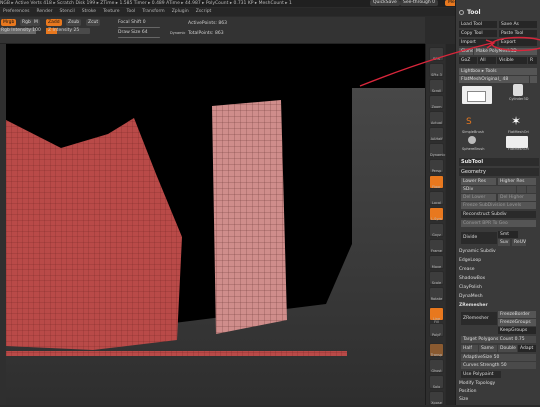 This screenshot has height=407, width=540. I want to click on dynamic-subdiv-label: Dynamic Subdiv, so click(499, 251).